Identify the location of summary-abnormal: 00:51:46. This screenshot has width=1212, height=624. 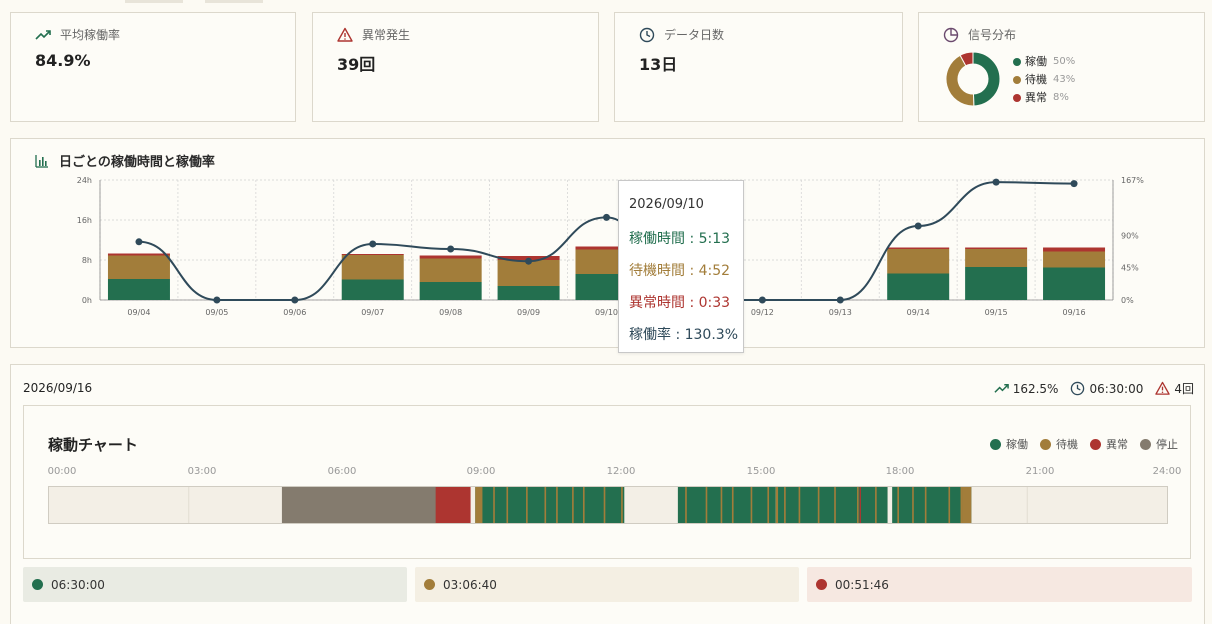
(999, 584).